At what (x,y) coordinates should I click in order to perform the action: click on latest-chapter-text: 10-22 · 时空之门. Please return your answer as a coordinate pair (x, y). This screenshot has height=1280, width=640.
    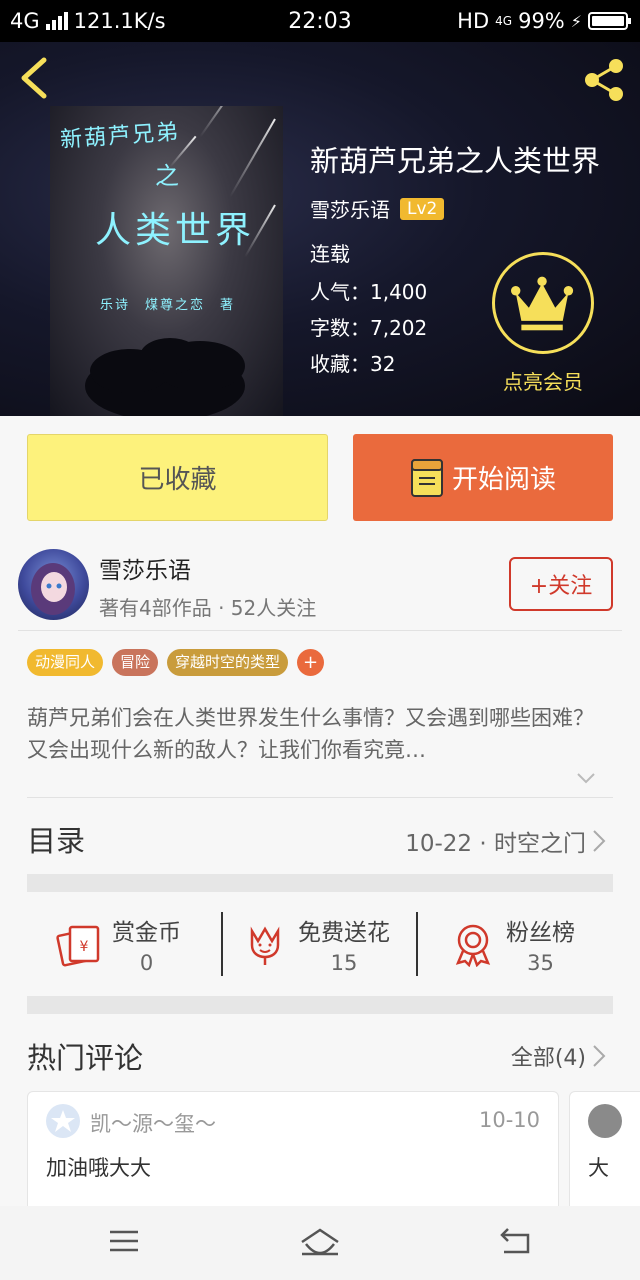
    Looking at the image, I should click on (495, 844).